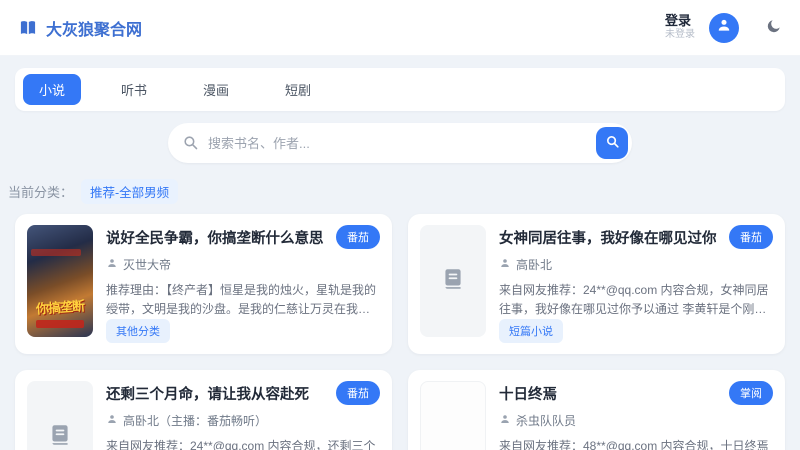 This screenshot has width=800, height=450. Describe the element at coordinates (216, 89) in the screenshot. I see `tab-comic: 漫画` at that location.